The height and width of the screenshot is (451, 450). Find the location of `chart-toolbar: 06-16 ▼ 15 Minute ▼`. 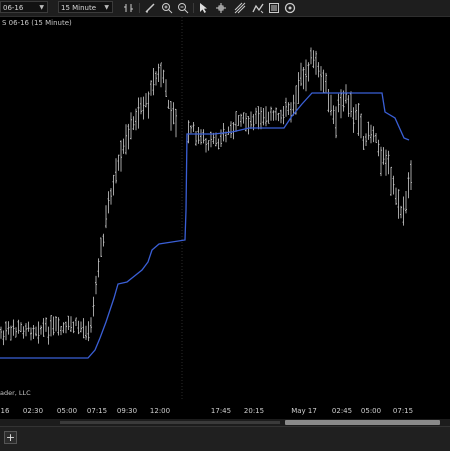

chart-toolbar: 06-16 ▼ 15 Minute ▼ is located at coordinates (225, 8).